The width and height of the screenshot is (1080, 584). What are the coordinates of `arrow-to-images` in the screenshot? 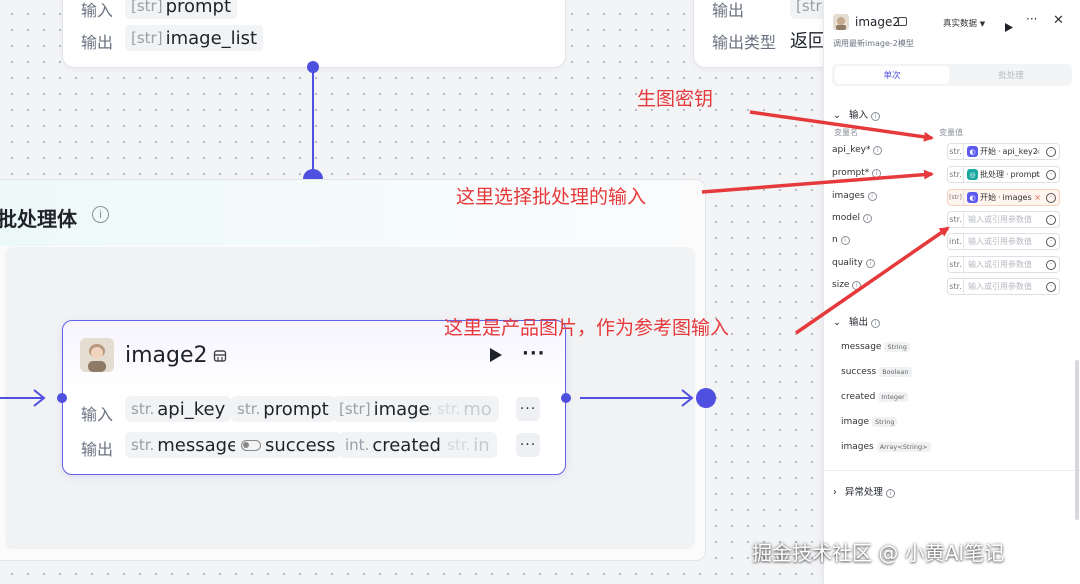 It's located at (872, 280).